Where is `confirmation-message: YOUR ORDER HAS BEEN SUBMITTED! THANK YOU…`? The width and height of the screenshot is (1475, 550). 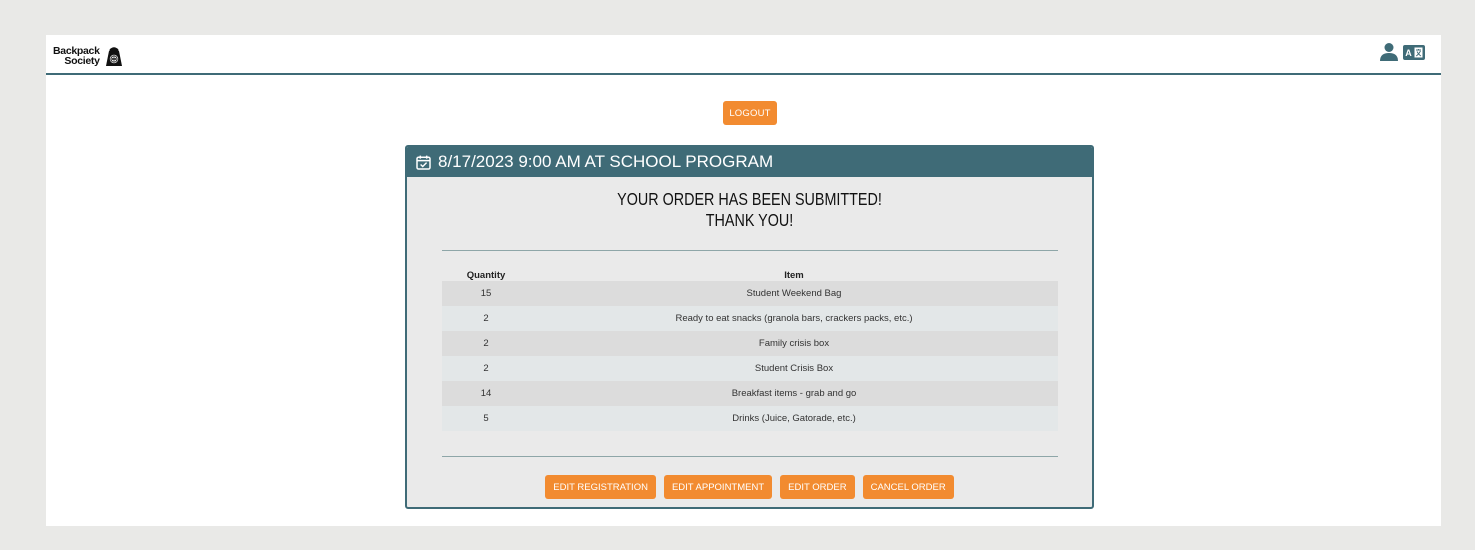 confirmation-message: YOUR ORDER HAS BEEN SUBMITTED! THANK YOU… is located at coordinates (749, 210).